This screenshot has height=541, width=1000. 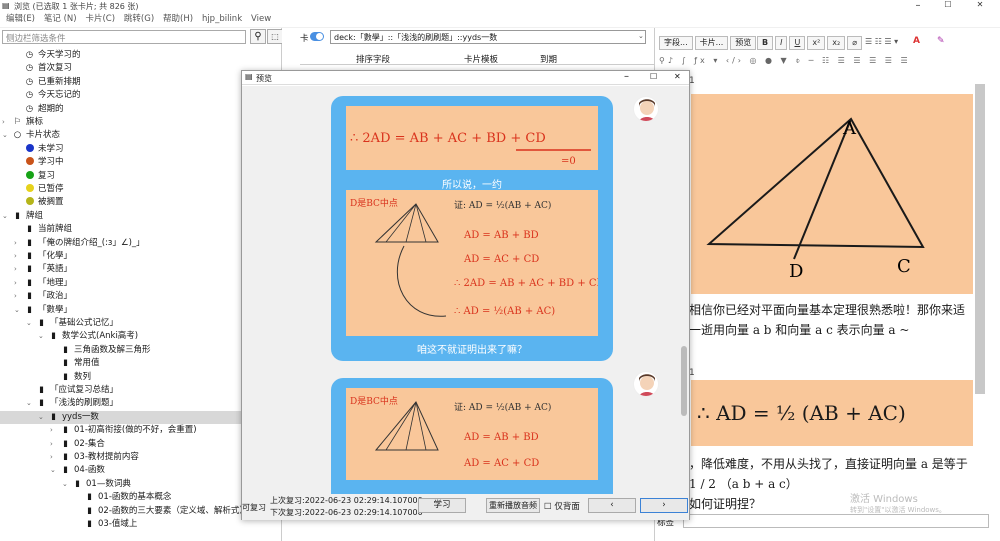 I want to click on preview-button: 预览, so click(x=743, y=43).